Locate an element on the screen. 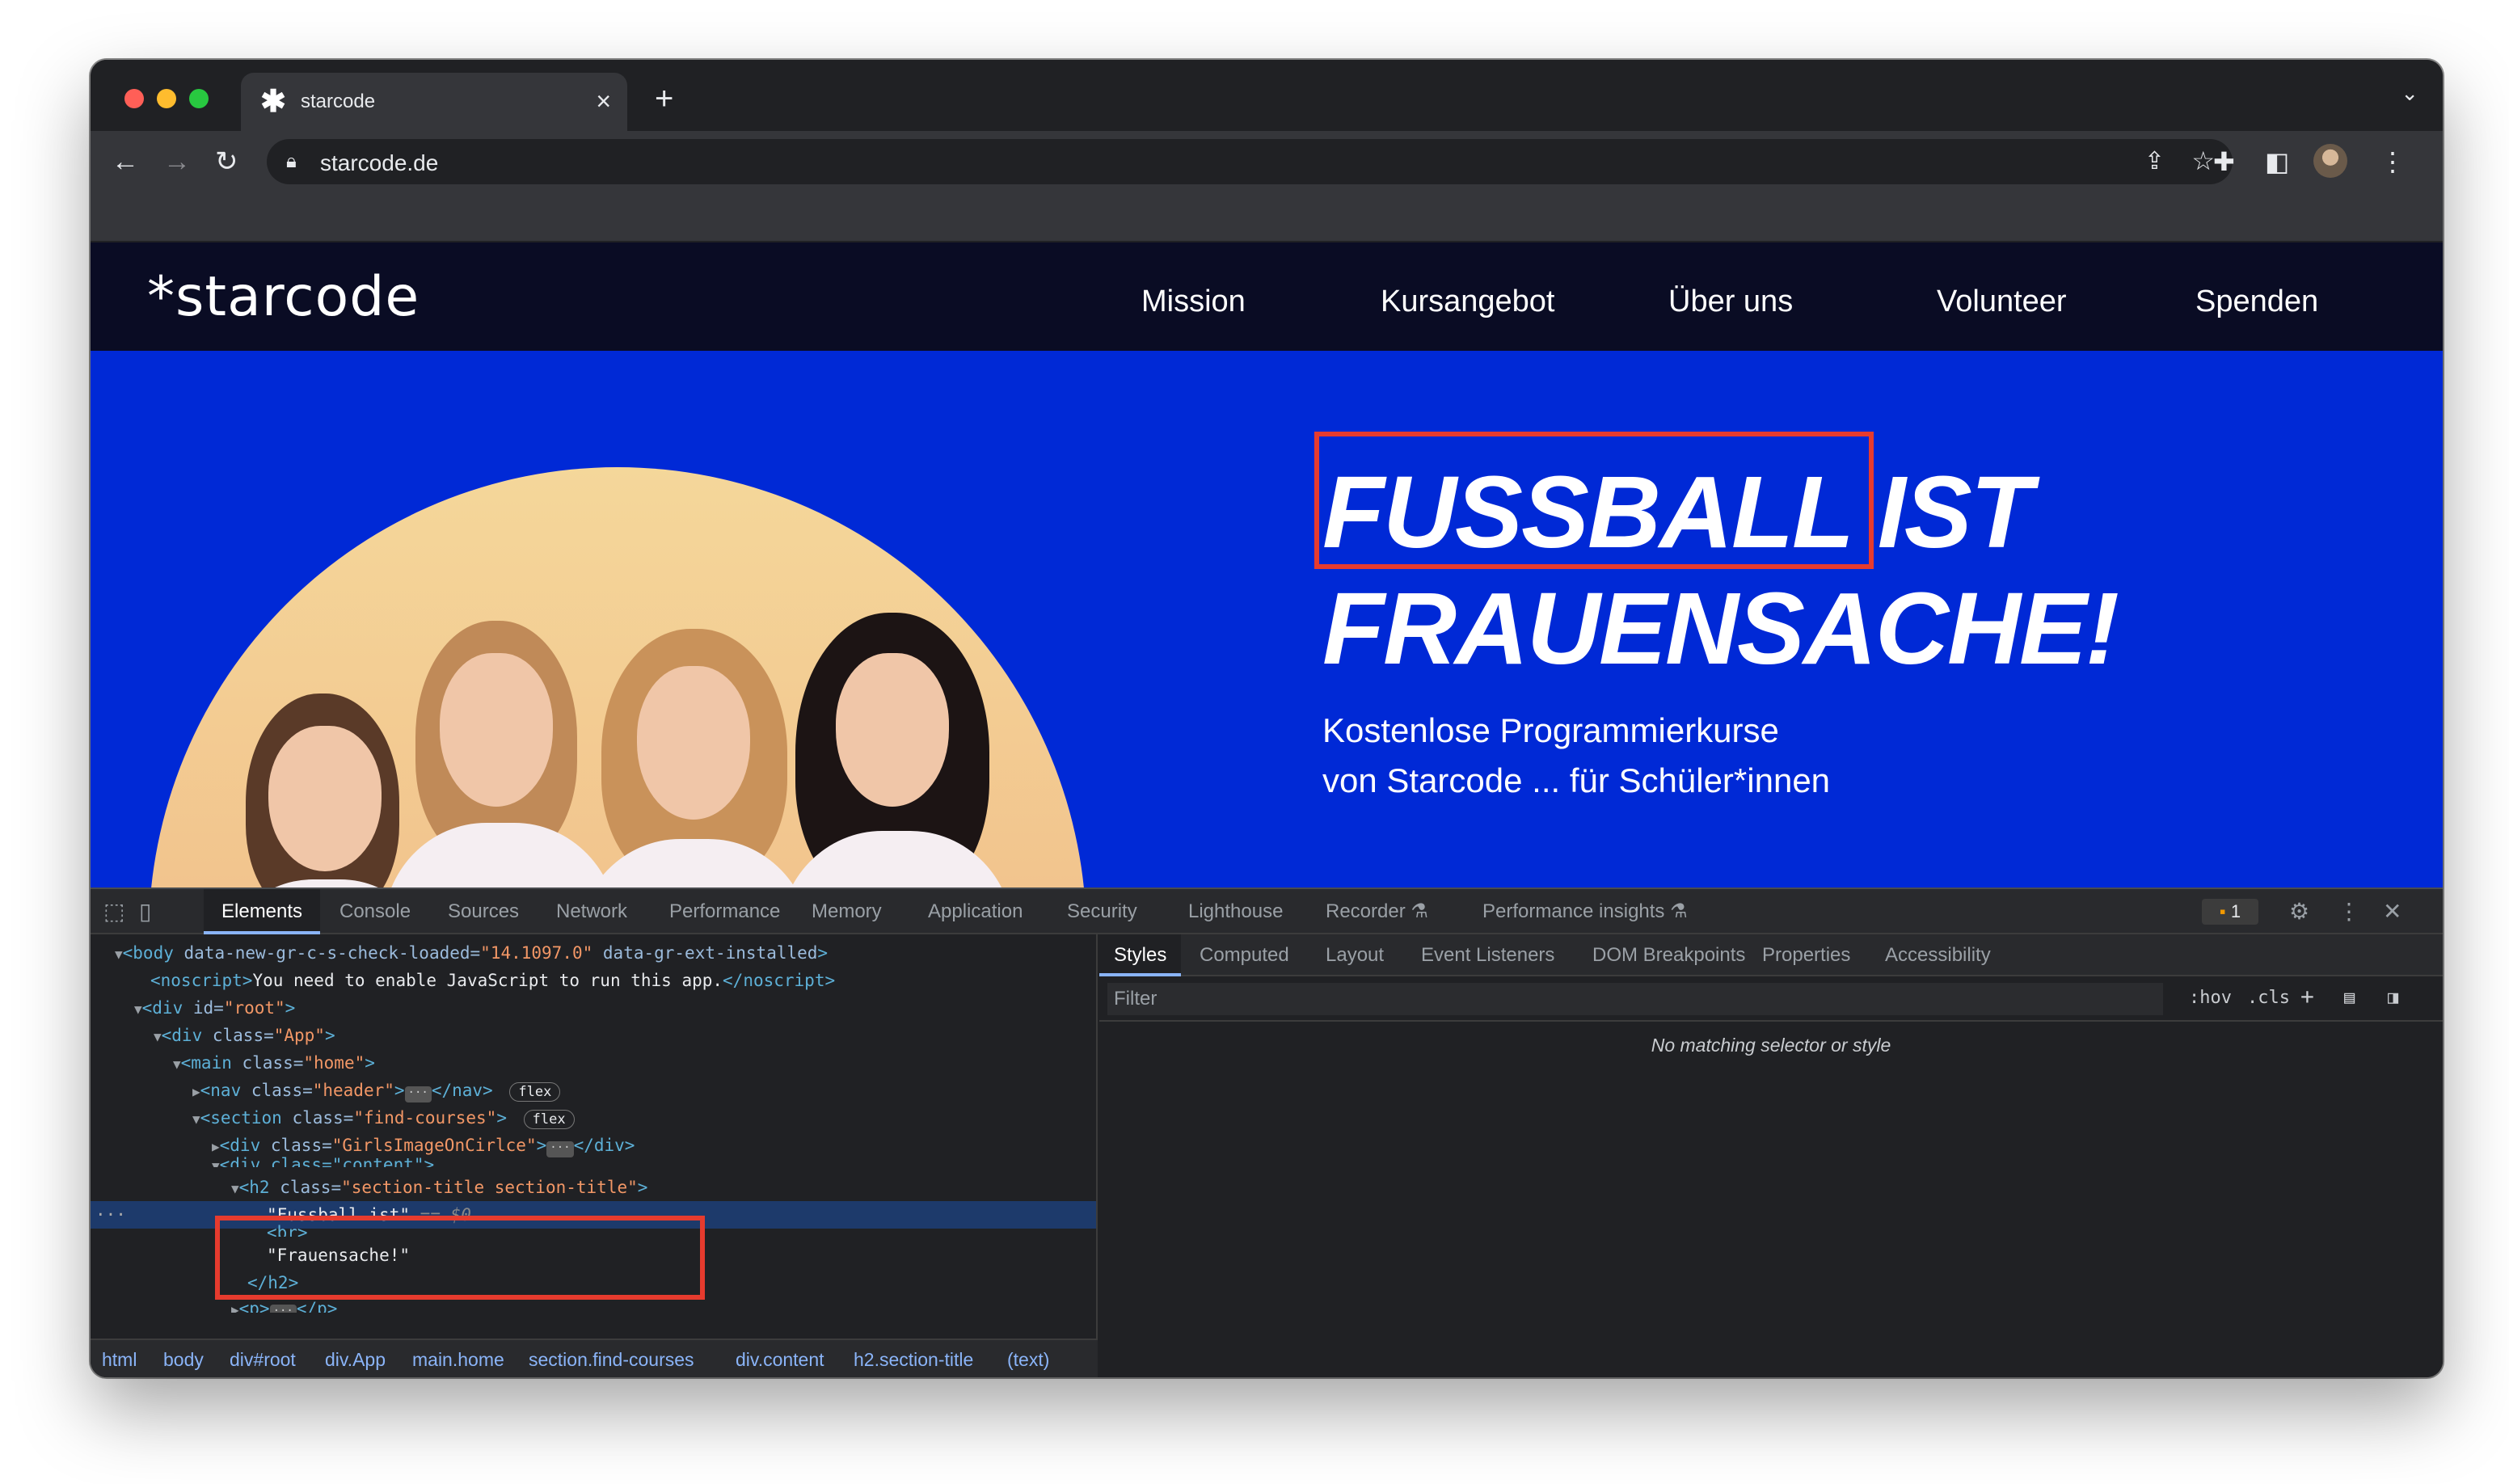 This screenshot has height=1484, width=2509. hero-subtitle: Kostenlose Programmierkurse is located at coordinates (1550, 730).